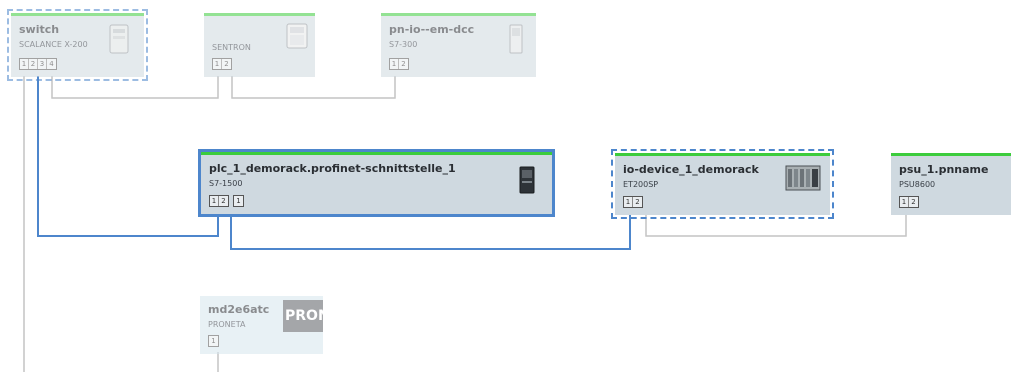  I want to click on port-bar: 1 2 1, so click(226, 201).